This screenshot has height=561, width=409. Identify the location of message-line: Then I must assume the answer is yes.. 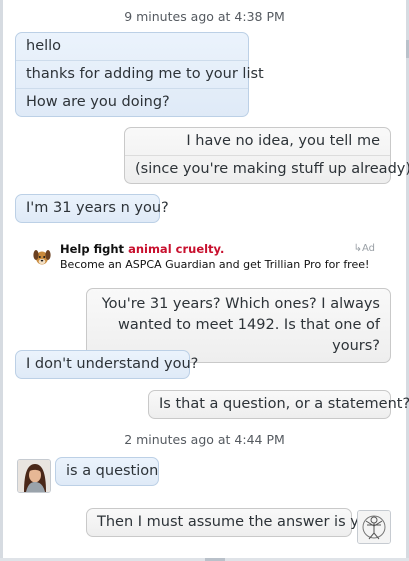
(238, 522).